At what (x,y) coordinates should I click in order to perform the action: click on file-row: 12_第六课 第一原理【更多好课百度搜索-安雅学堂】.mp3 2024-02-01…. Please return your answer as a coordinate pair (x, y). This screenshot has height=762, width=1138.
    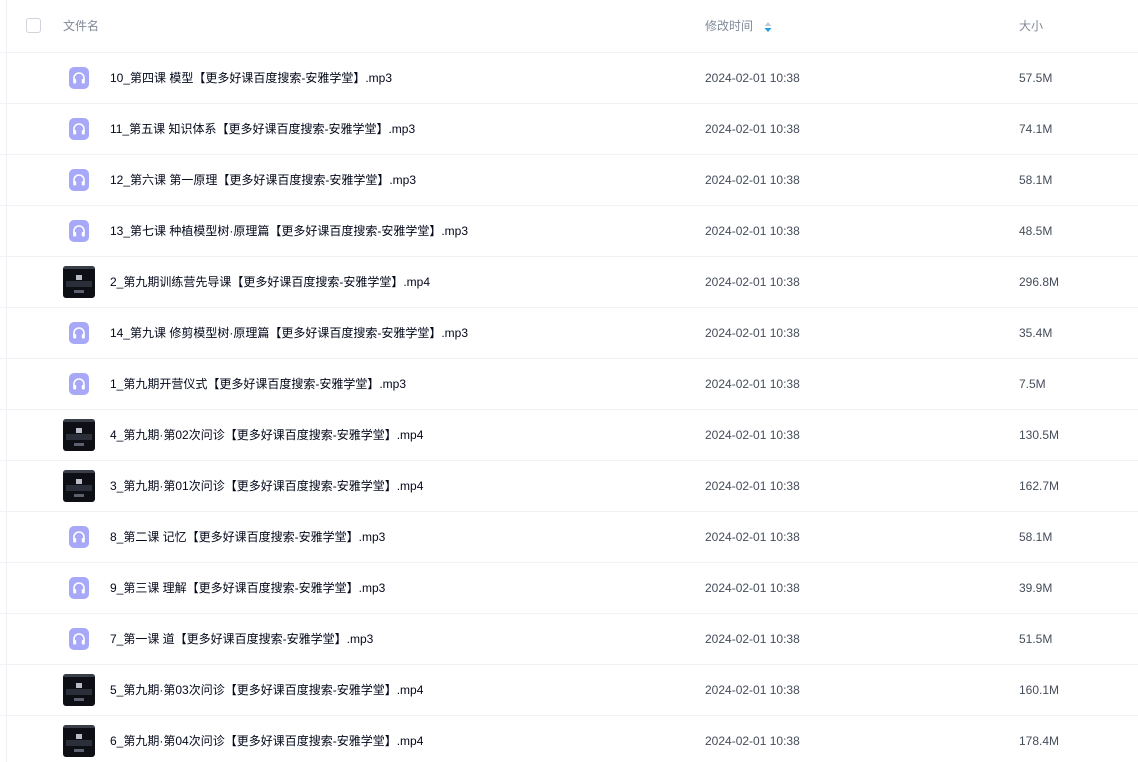
    Looking at the image, I should click on (569, 179).